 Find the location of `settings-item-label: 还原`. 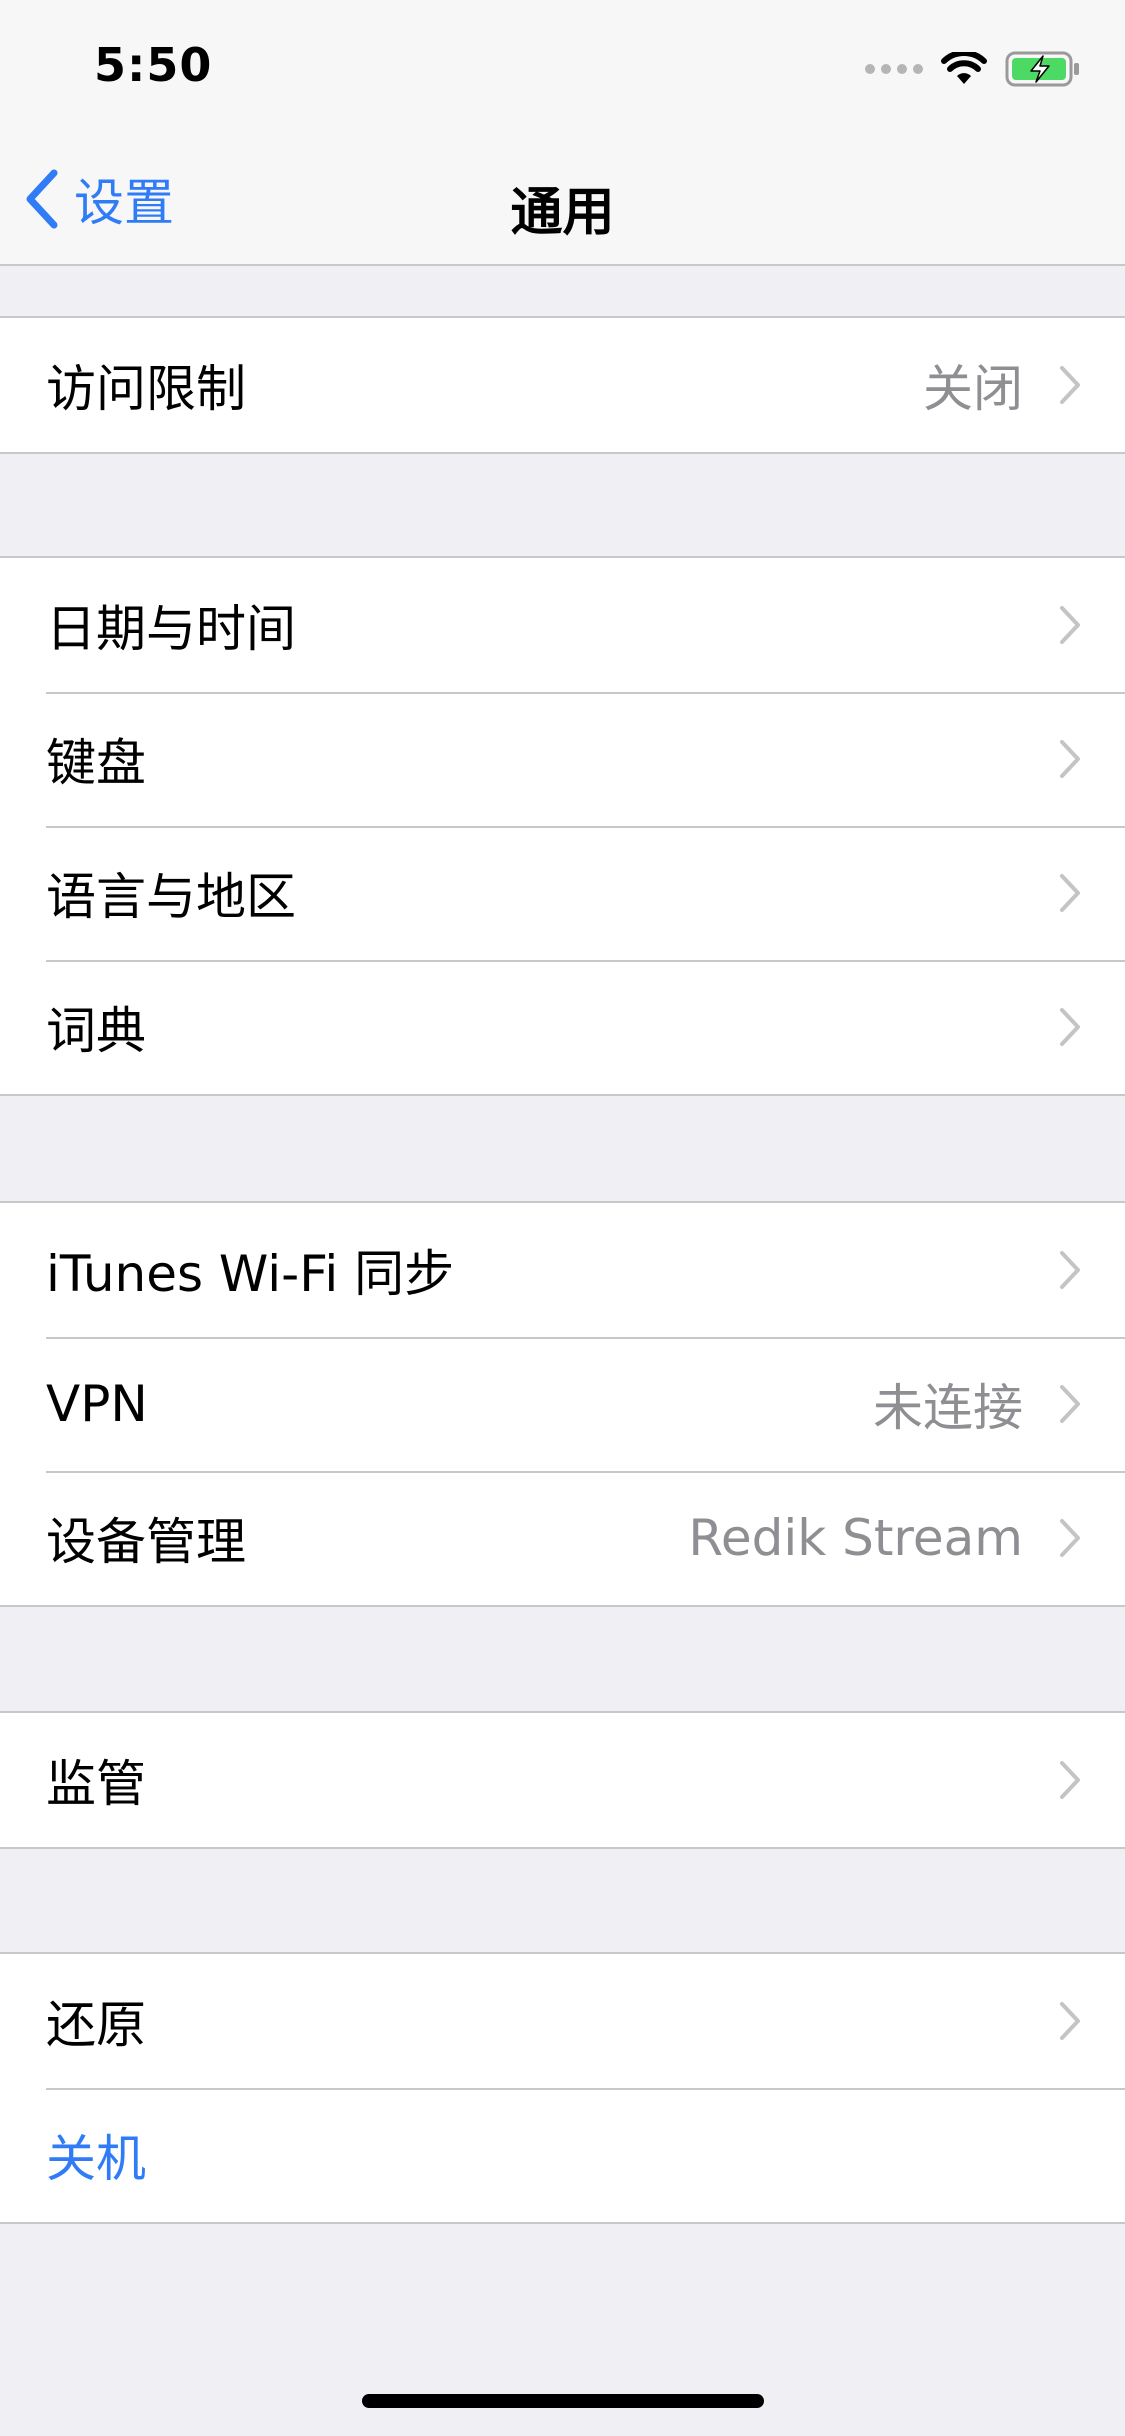

settings-item-label: 还原 is located at coordinates (96, 2025).